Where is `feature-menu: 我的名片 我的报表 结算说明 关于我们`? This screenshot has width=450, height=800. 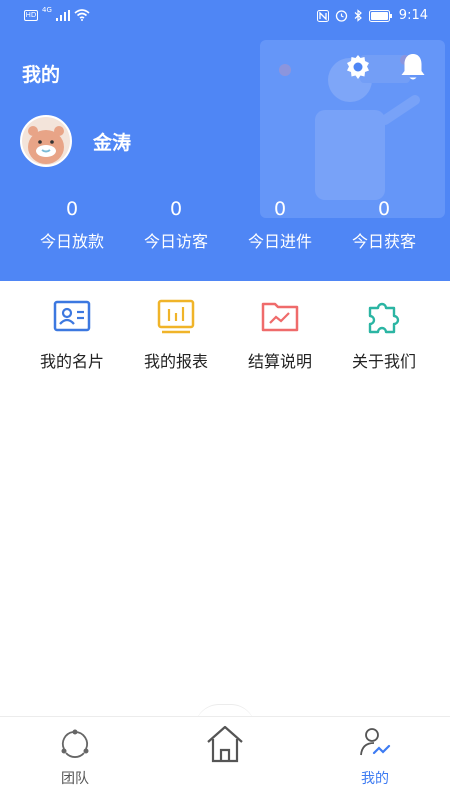 feature-menu: 我的名片 我的报表 结算说明 关于我们 is located at coordinates (225, 334).